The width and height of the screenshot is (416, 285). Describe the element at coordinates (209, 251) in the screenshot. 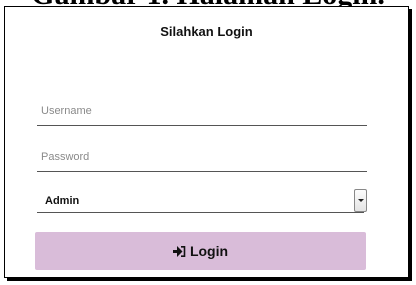

I see `login-button-label: Login` at that location.